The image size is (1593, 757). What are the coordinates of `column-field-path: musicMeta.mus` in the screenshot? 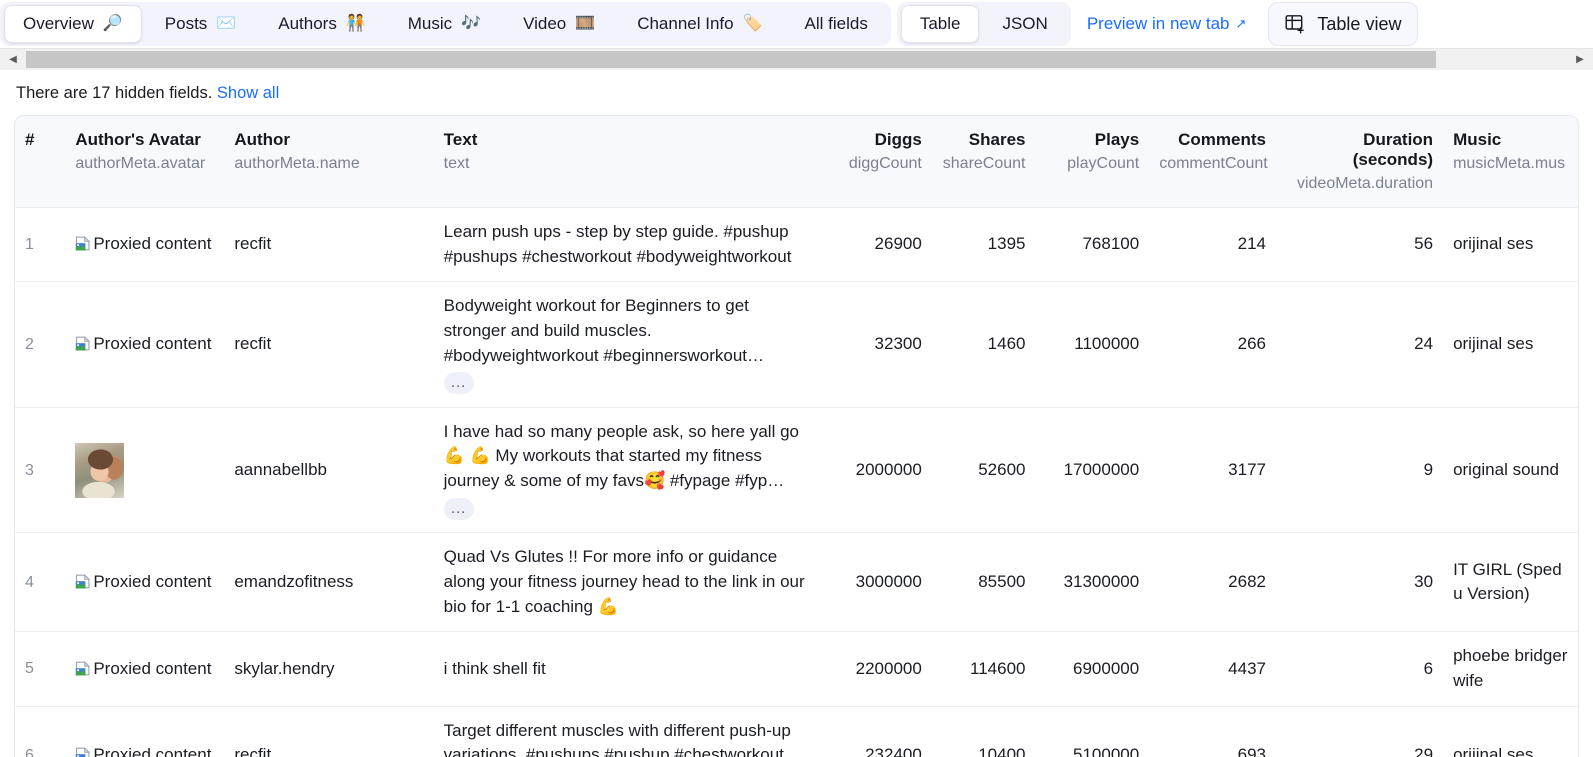 It's located at (1509, 163).